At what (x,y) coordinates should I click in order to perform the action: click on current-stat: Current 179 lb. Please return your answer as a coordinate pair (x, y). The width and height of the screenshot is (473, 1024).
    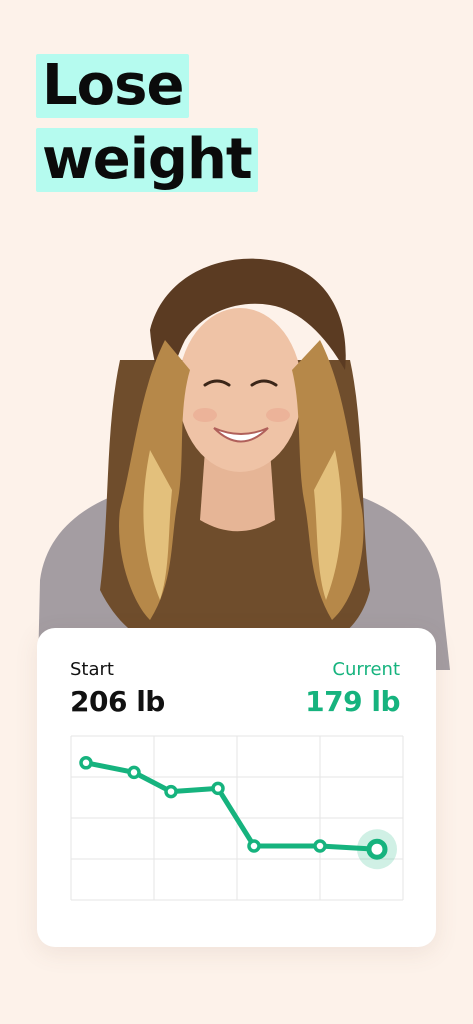
    Looking at the image, I should click on (352, 689).